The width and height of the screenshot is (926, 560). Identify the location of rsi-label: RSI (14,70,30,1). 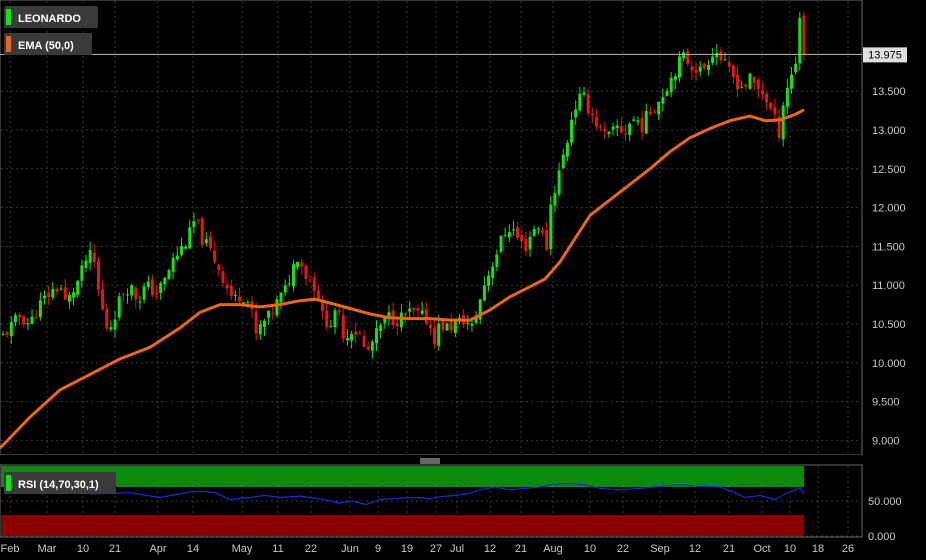
(58, 485).